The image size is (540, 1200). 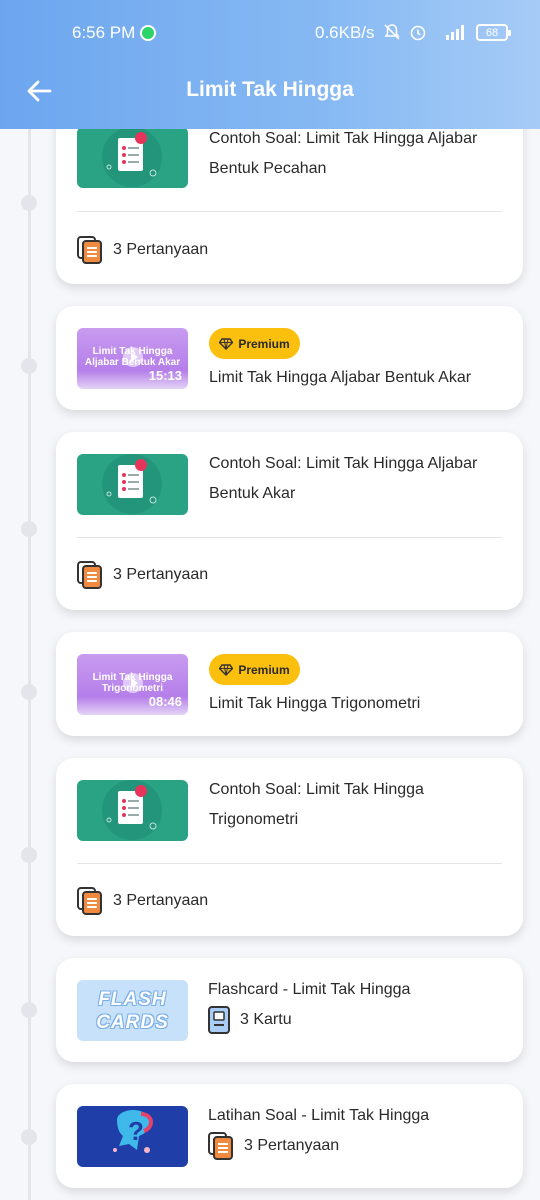 What do you see at coordinates (315, 703) in the screenshot?
I see `card-title: Limit Tak Hingga Trigonometri` at bounding box center [315, 703].